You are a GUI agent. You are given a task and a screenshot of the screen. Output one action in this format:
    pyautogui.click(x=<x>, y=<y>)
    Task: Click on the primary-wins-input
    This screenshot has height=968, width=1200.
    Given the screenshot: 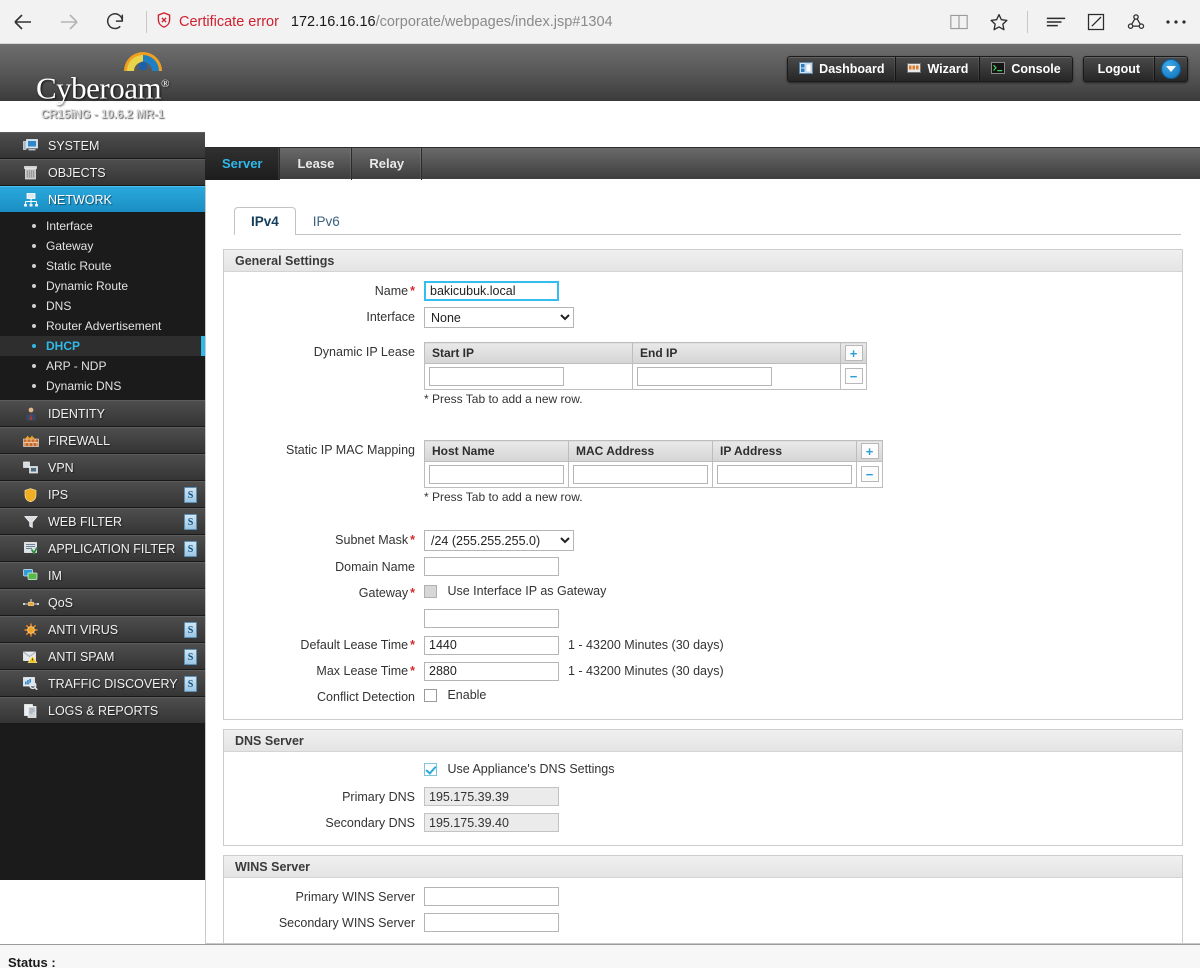 What is the action you would take?
    pyautogui.click(x=491, y=896)
    